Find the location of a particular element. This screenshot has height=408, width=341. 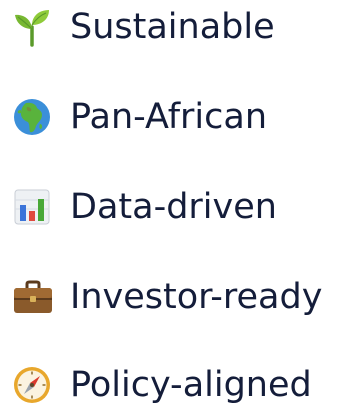

item-label: Investor-ready is located at coordinates (196, 297).